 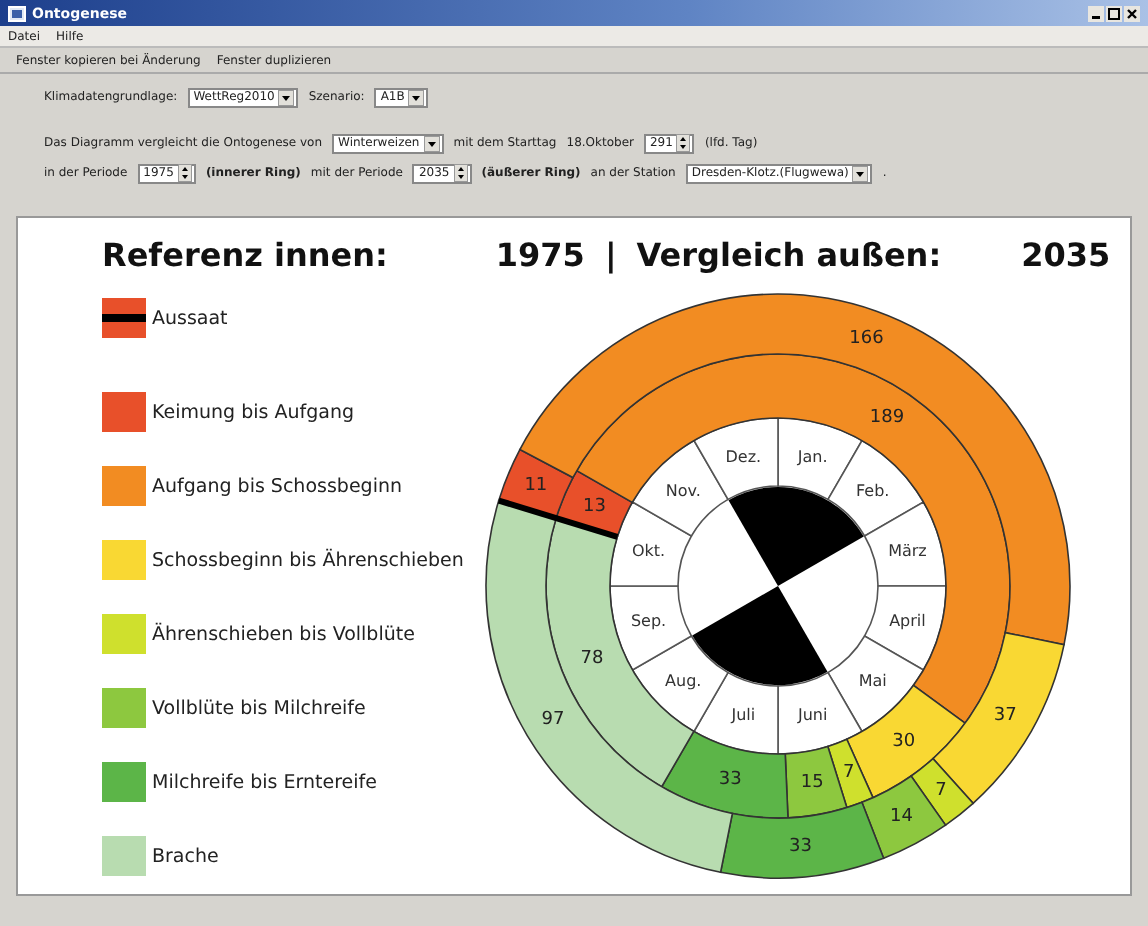 What do you see at coordinates (17, 13) in the screenshot?
I see `window-icon` at bounding box center [17, 13].